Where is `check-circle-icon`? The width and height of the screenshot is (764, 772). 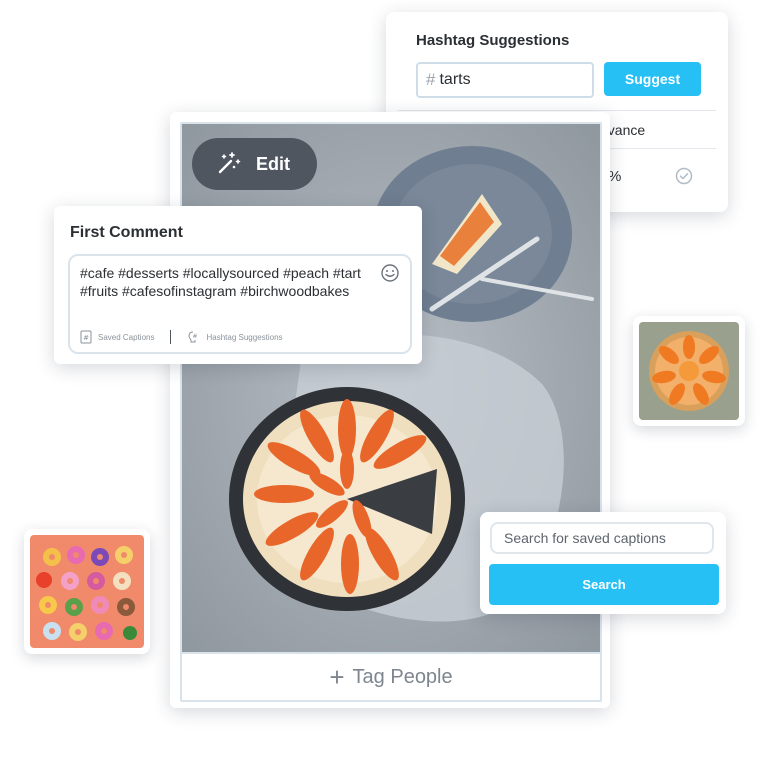 check-circle-icon is located at coordinates (684, 176).